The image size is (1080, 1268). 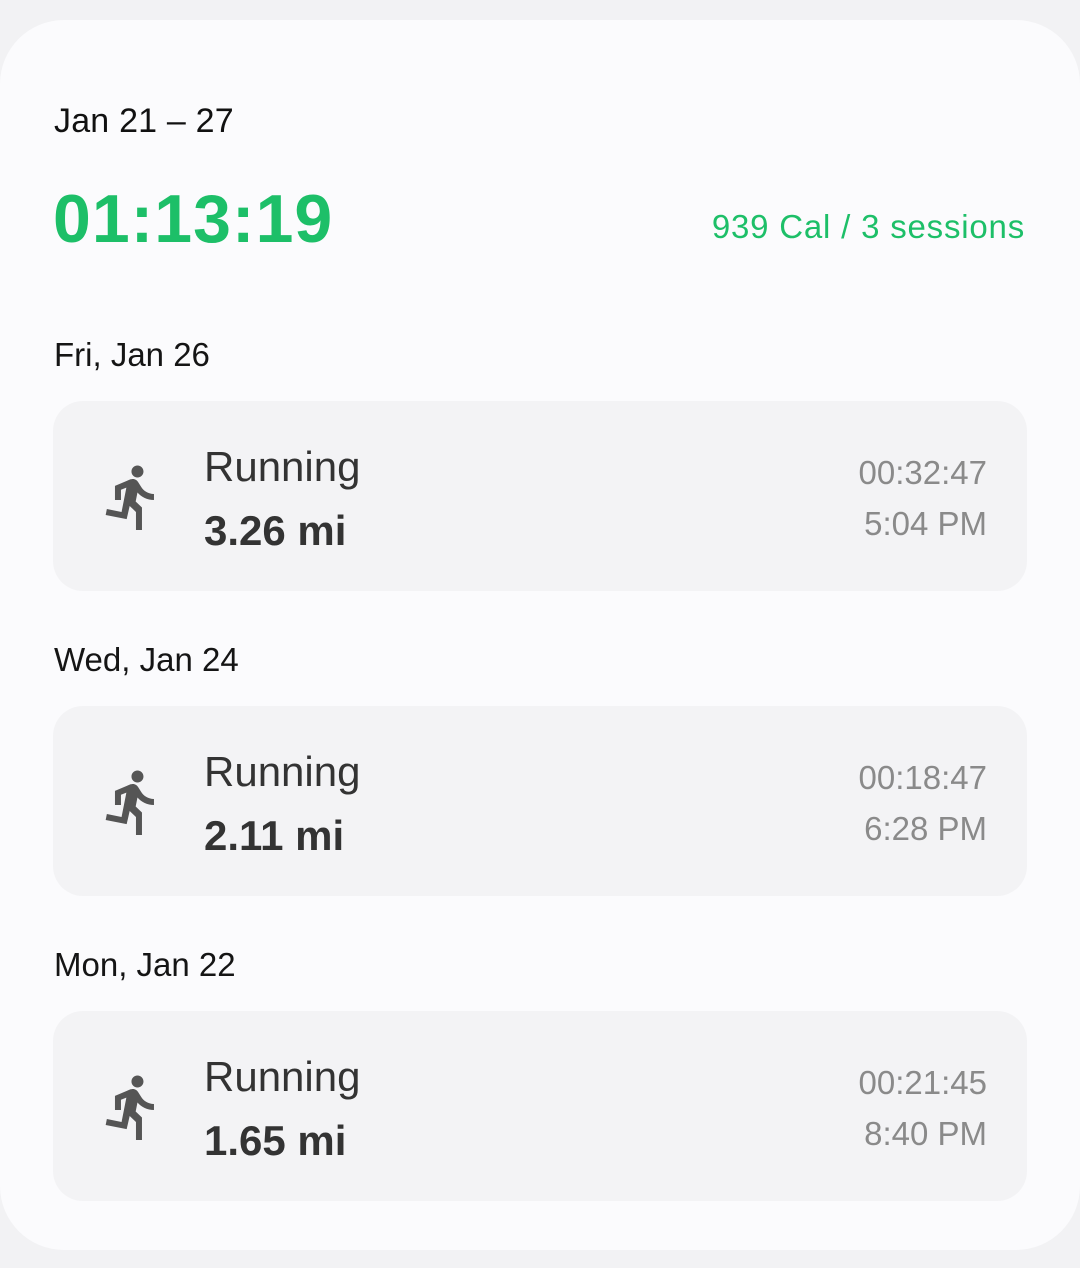 What do you see at coordinates (144, 121) in the screenshot?
I see `week-range: Jan 21 – 27` at bounding box center [144, 121].